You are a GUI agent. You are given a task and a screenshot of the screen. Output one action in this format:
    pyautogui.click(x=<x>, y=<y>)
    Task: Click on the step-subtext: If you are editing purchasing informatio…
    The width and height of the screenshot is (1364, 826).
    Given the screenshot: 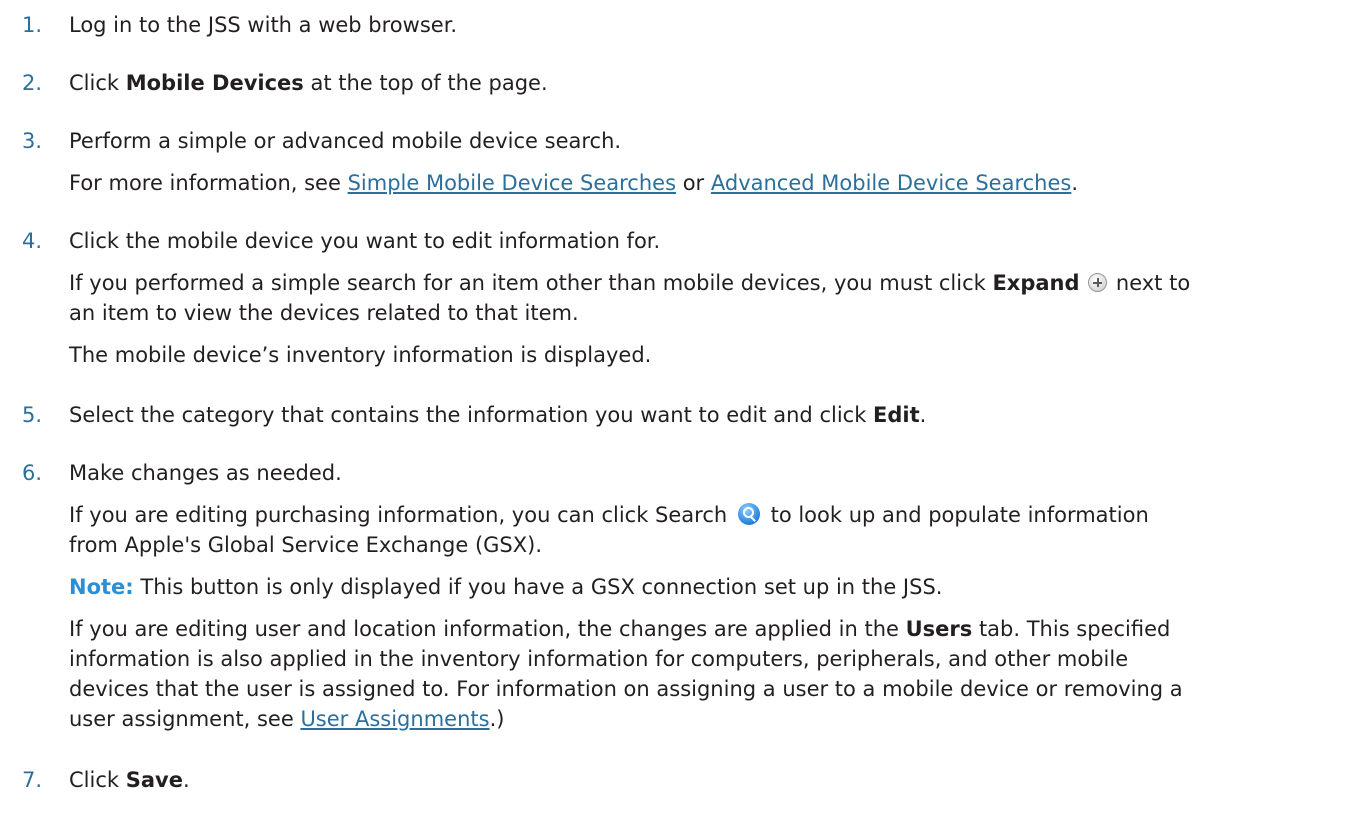 What is the action you would take?
    pyautogui.click(x=609, y=515)
    